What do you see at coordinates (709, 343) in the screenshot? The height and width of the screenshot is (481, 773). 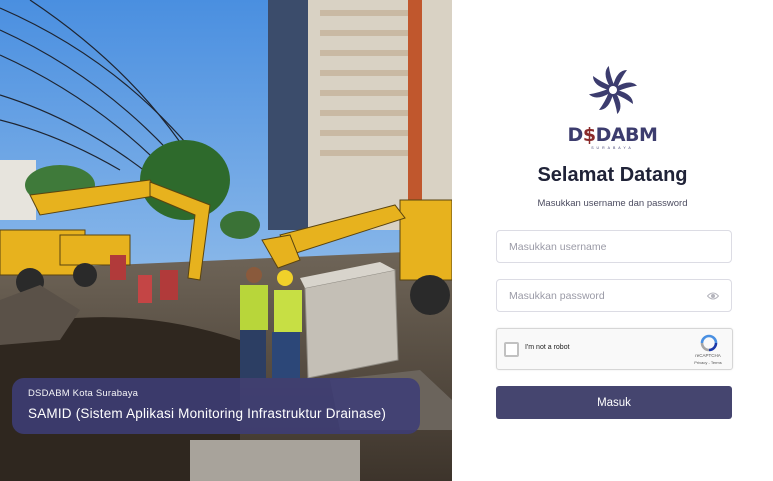 I see `recaptcha-icon` at bounding box center [709, 343].